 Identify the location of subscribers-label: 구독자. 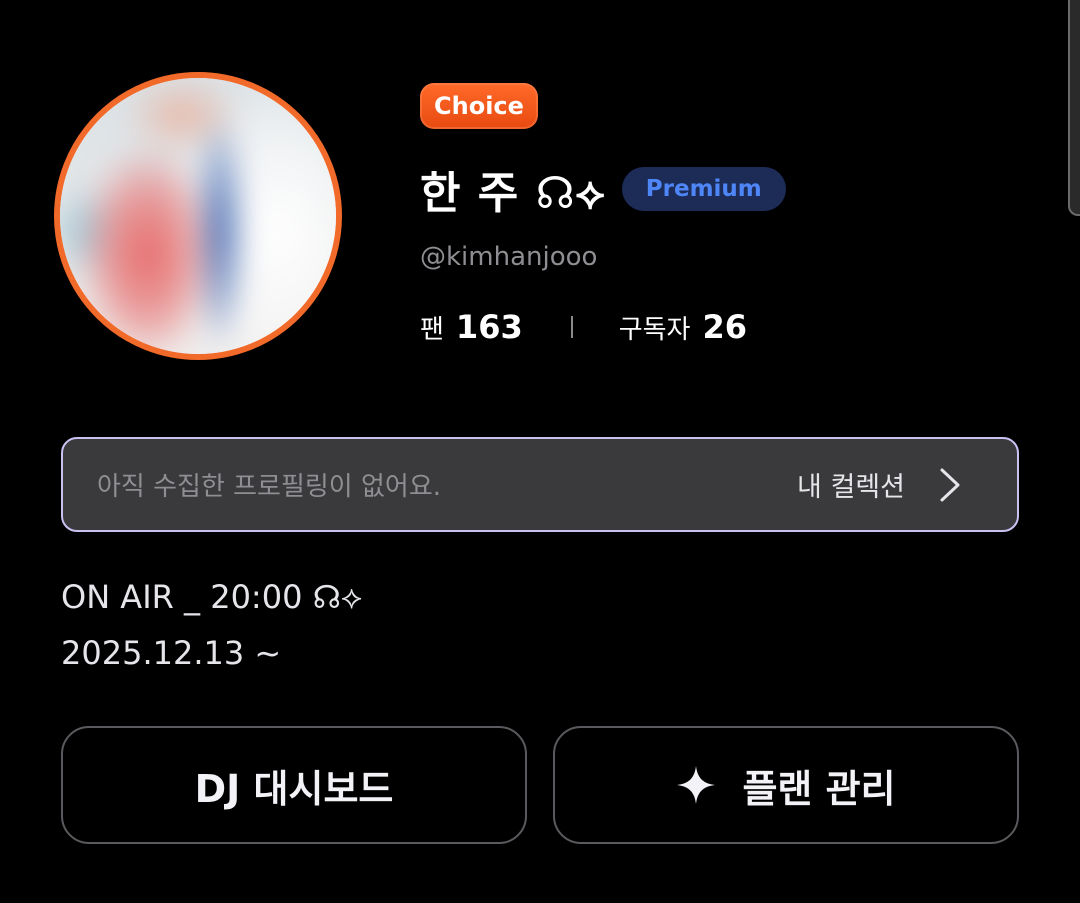
(654, 329).